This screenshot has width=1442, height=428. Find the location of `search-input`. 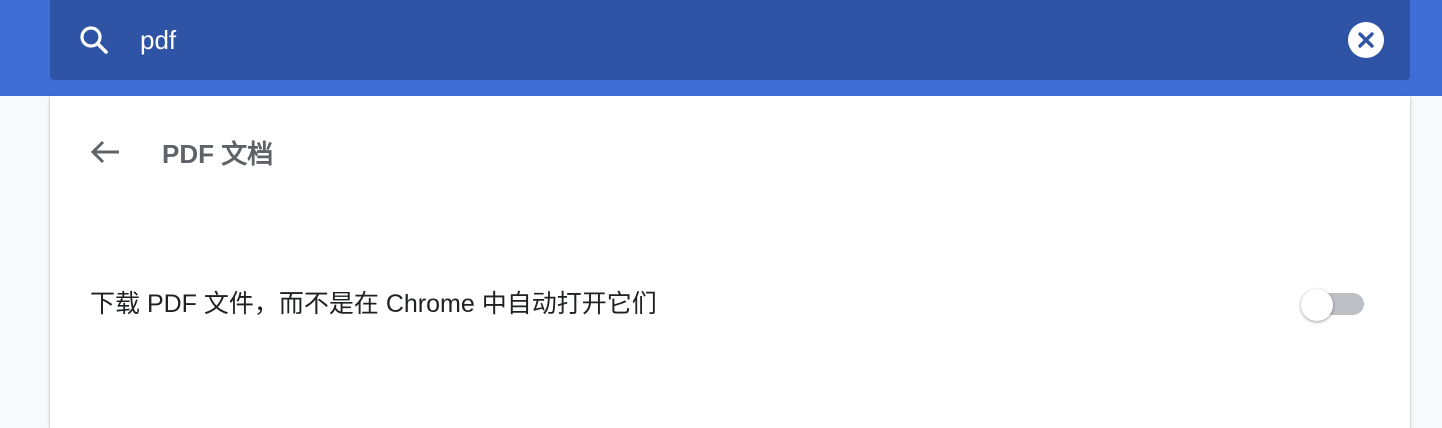

search-input is located at coordinates (730, 40).